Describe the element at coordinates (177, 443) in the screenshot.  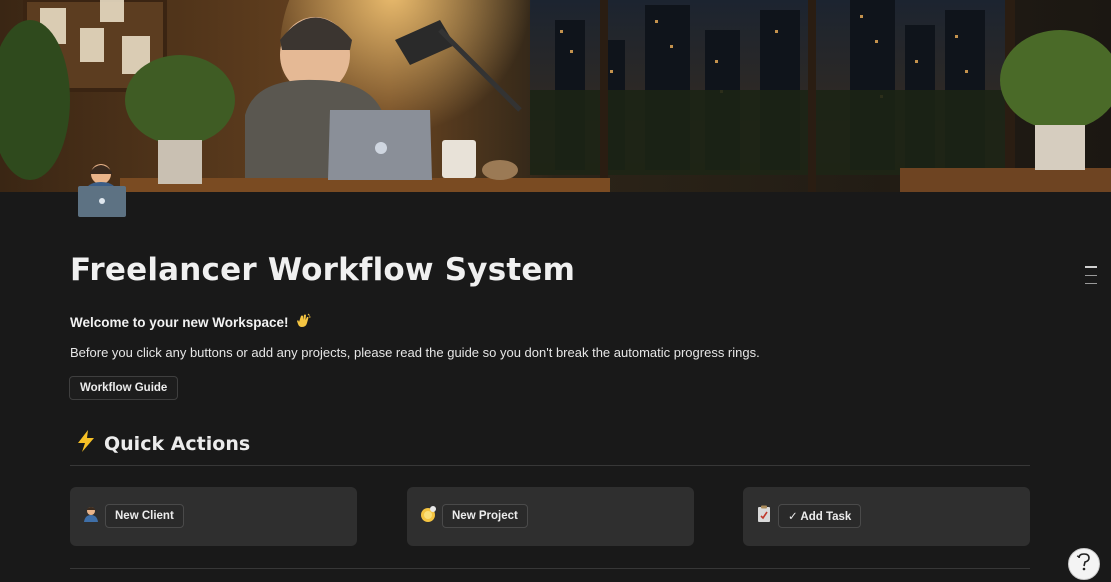
I see `quick-actions-label: Quick Actions` at that location.